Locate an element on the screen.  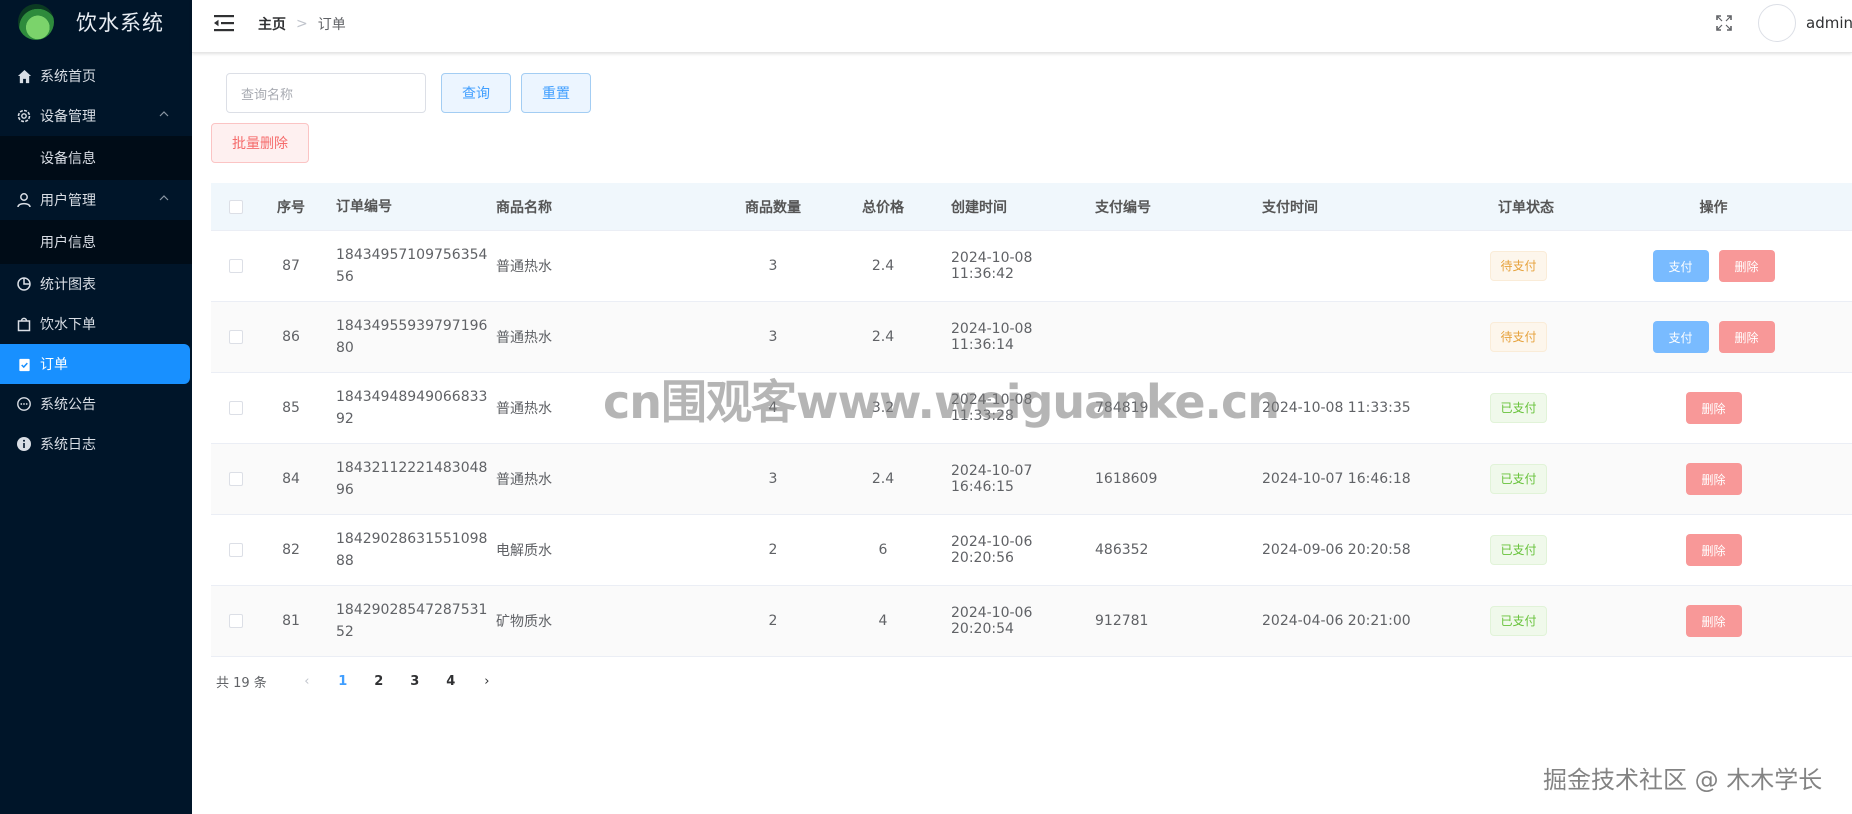
cell-created: 2024-10-06 20:20:54 is located at coordinates (992, 621).